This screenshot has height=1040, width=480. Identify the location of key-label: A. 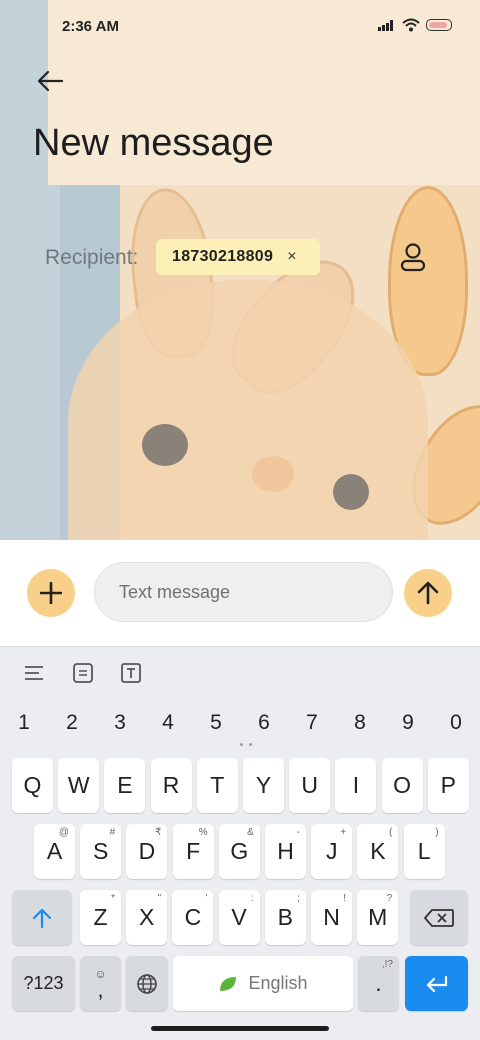
(54, 851).